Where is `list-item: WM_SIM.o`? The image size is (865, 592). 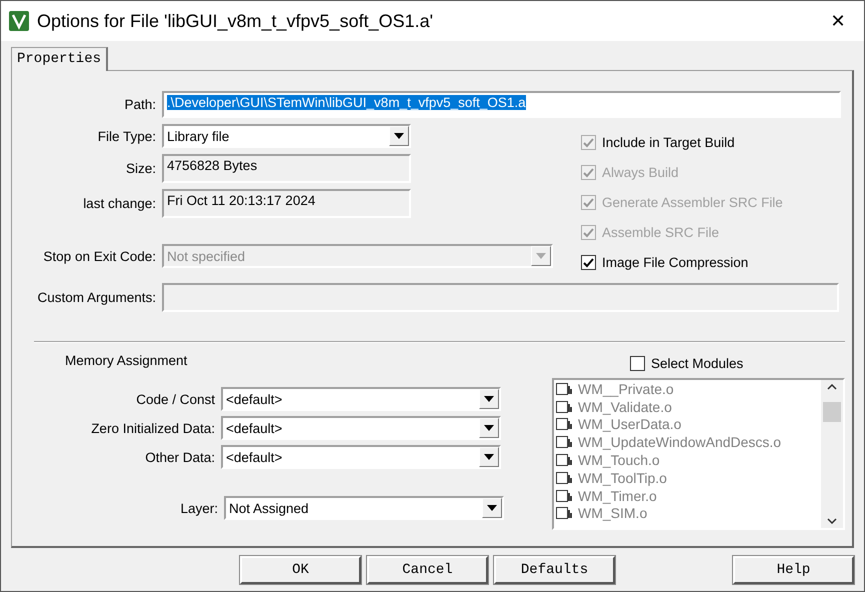
list-item: WM_SIM.o is located at coordinates (688, 513).